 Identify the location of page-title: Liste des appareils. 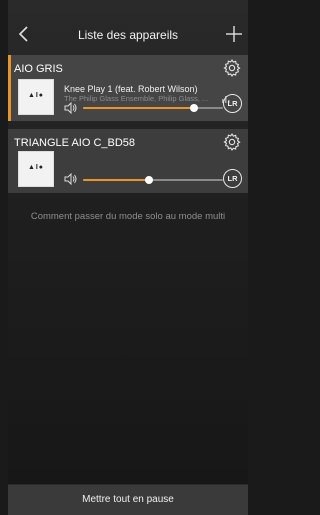
(128, 35).